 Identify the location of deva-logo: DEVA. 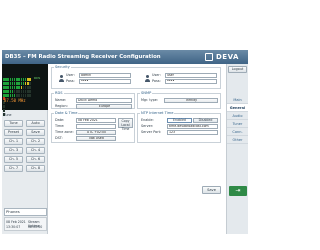
(225, 57).